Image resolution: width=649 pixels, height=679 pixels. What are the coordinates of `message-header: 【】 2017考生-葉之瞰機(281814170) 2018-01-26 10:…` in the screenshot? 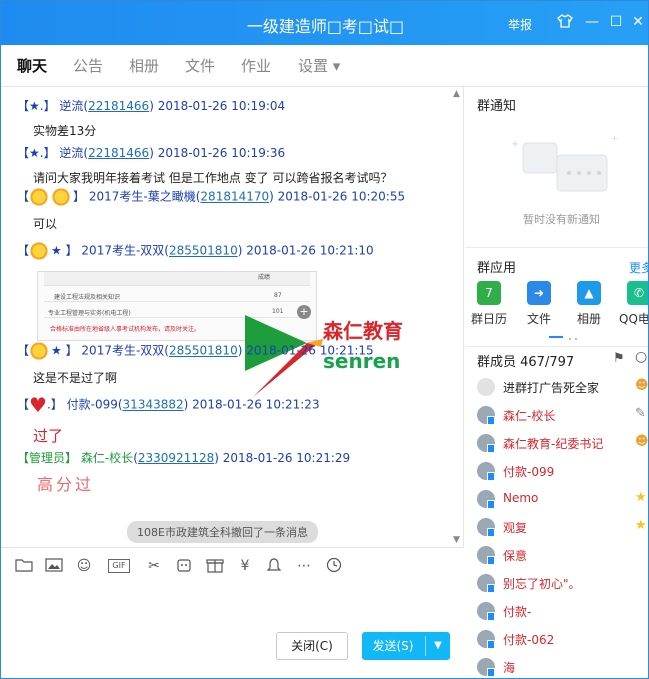 It's located at (211, 197).